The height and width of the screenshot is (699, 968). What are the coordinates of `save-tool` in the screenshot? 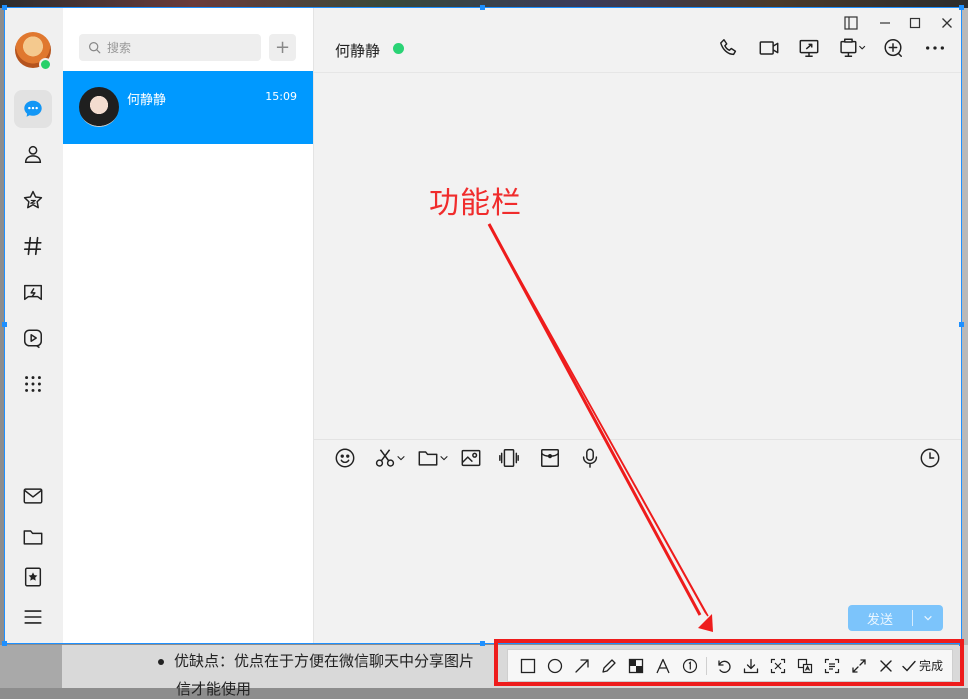 It's located at (750, 666).